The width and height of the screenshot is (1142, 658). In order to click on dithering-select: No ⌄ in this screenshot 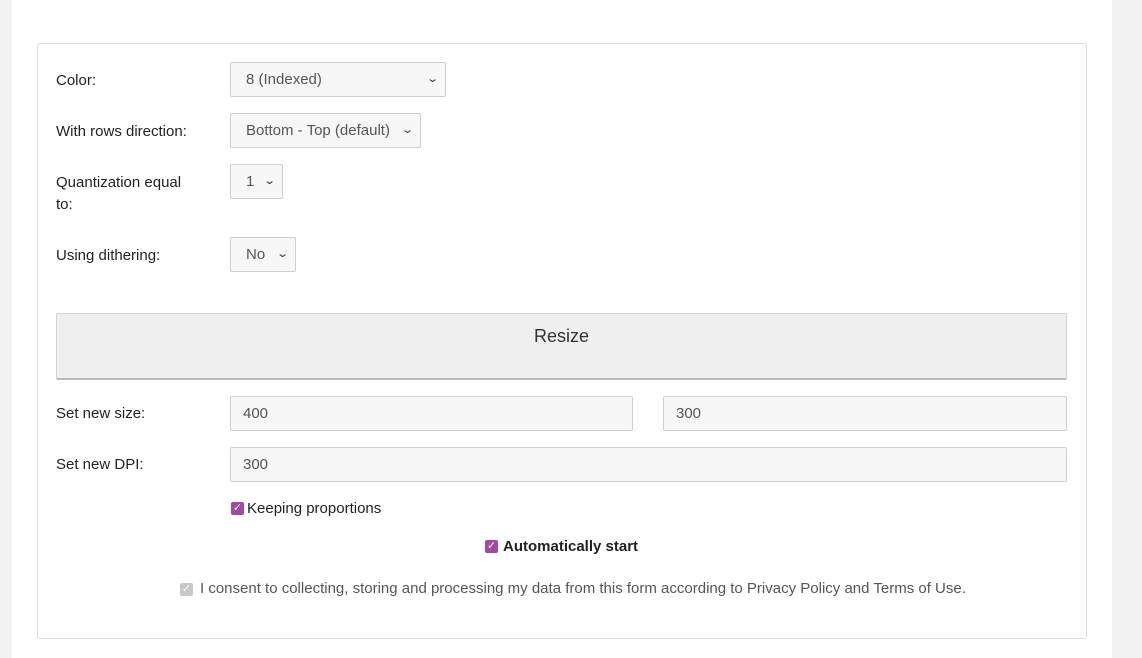, I will do `click(263, 254)`.